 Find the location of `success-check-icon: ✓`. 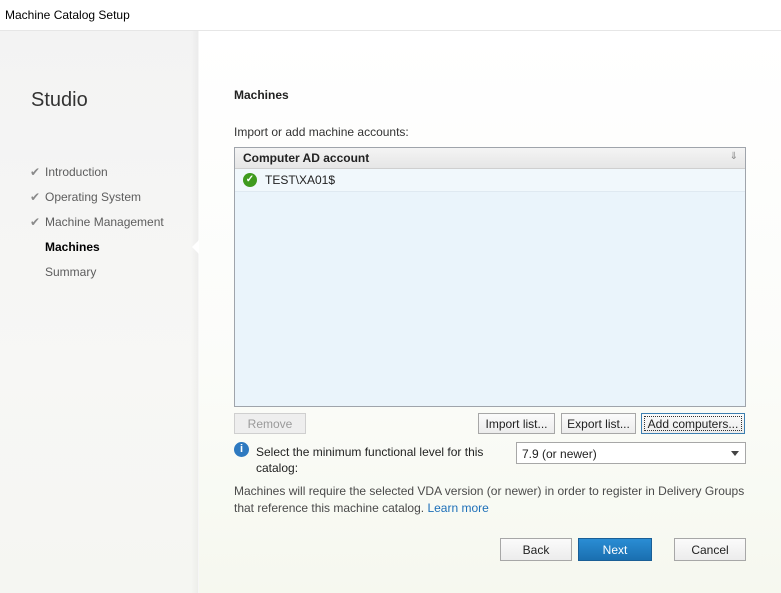

success-check-icon: ✓ is located at coordinates (250, 180).